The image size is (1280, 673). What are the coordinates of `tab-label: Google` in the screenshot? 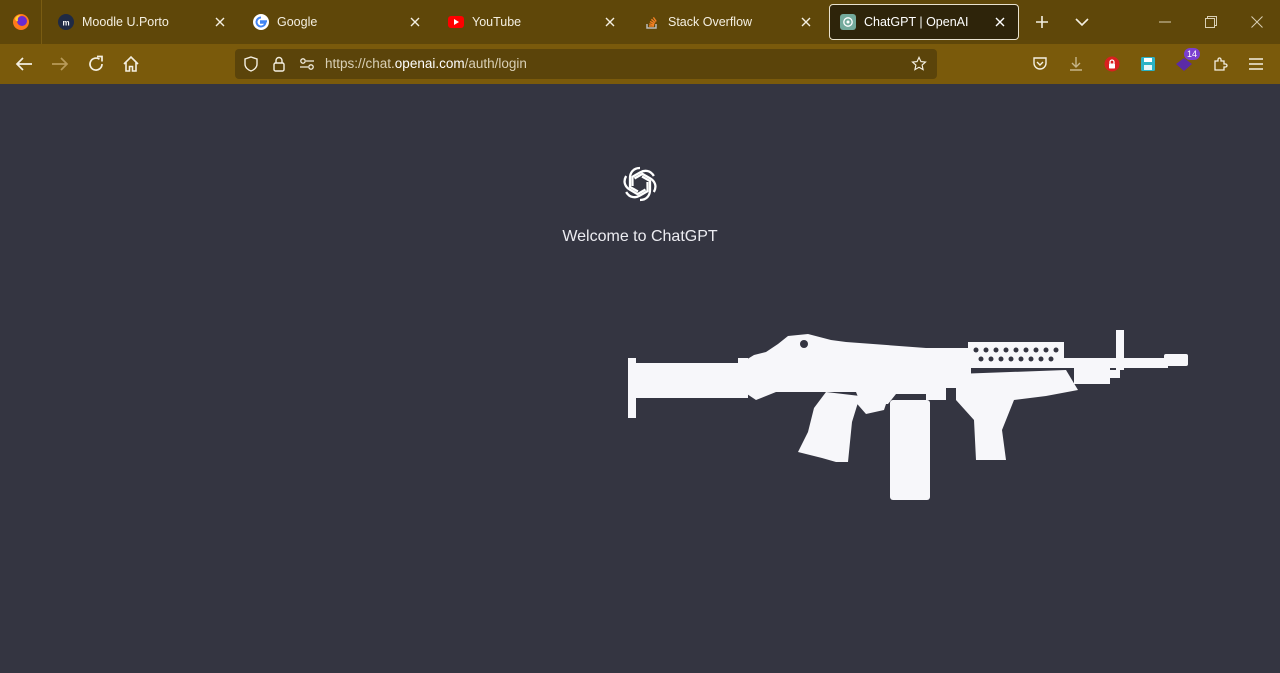 It's located at (297, 22).